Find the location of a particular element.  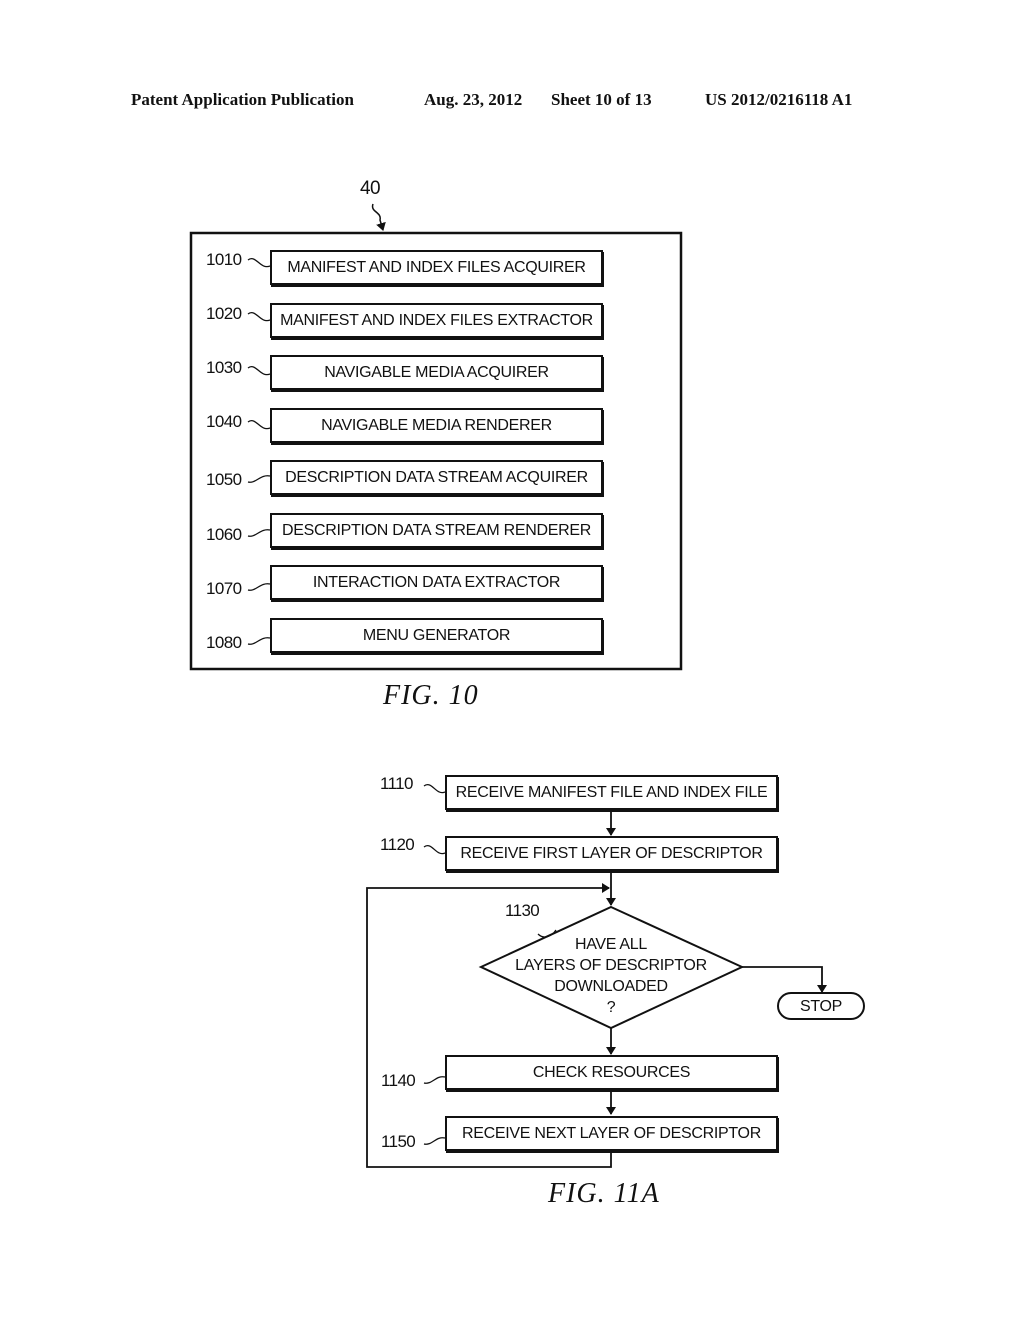

step-box: RECEIVE NEXT LAYER OF DESCRIPTOR is located at coordinates (611, 1133).